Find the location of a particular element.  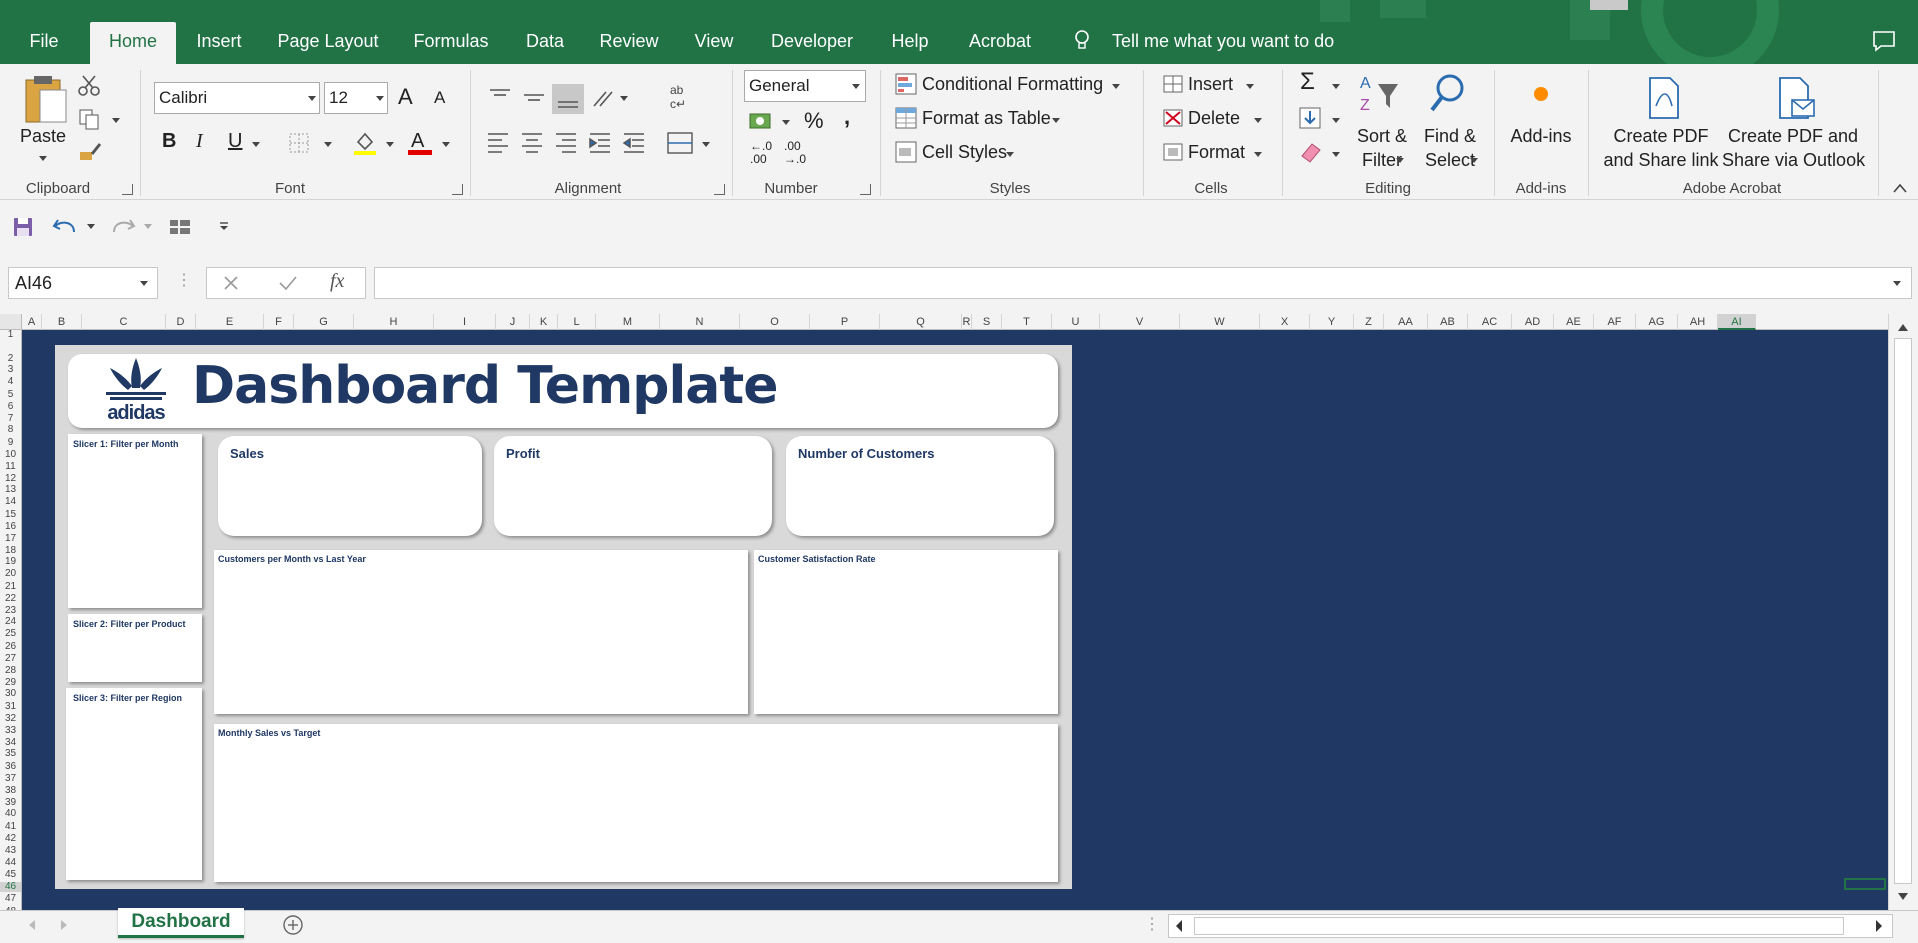

font-color-icon: A is located at coordinates (420, 142).